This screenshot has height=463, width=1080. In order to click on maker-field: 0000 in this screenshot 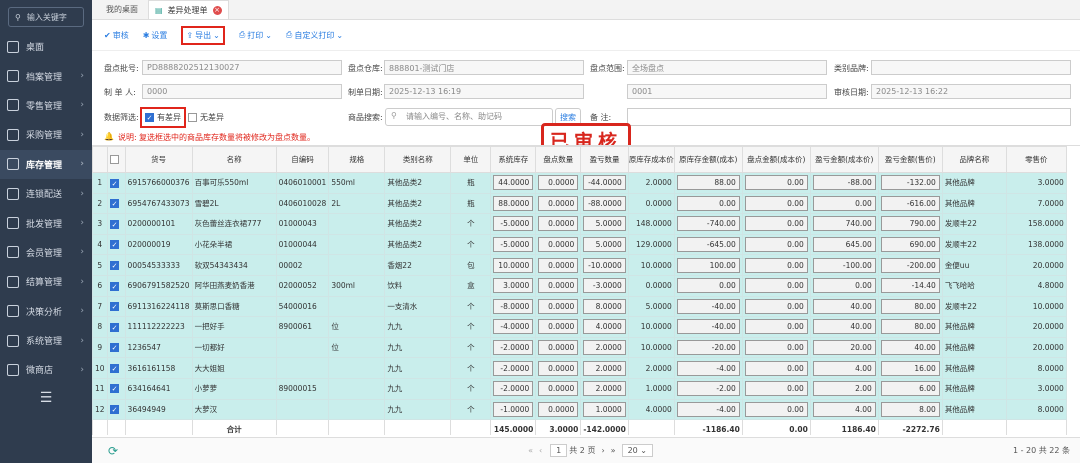, I will do `click(242, 91)`.